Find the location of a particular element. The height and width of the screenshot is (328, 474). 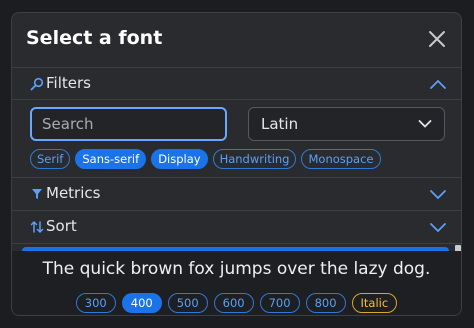

weight-500-chip: 500 is located at coordinates (187, 303).